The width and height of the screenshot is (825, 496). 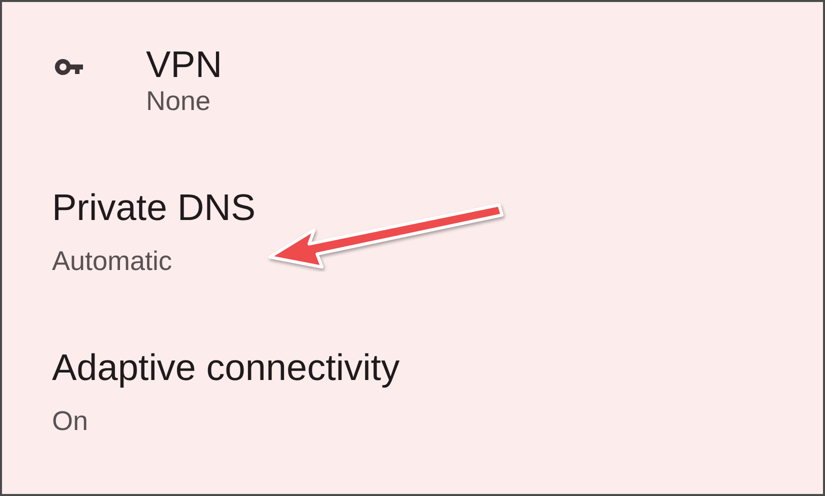 What do you see at coordinates (69, 67) in the screenshot?
I see `key-icon` at bounding box center [69, 67].